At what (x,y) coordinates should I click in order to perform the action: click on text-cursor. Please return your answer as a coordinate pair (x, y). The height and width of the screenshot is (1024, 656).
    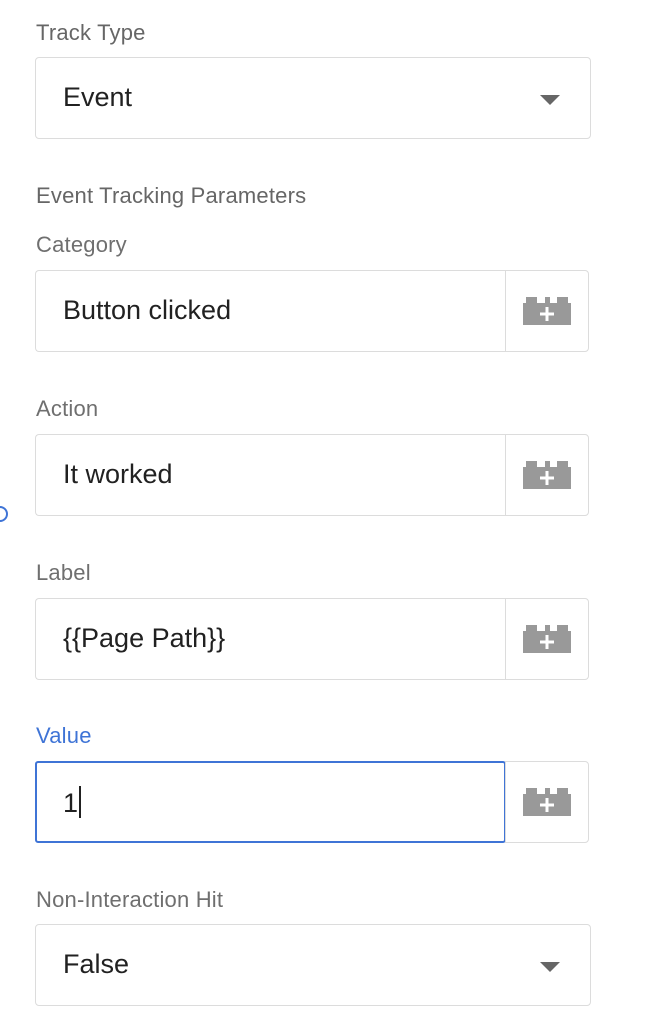
    Looking at the image, I should click on (80, 802).